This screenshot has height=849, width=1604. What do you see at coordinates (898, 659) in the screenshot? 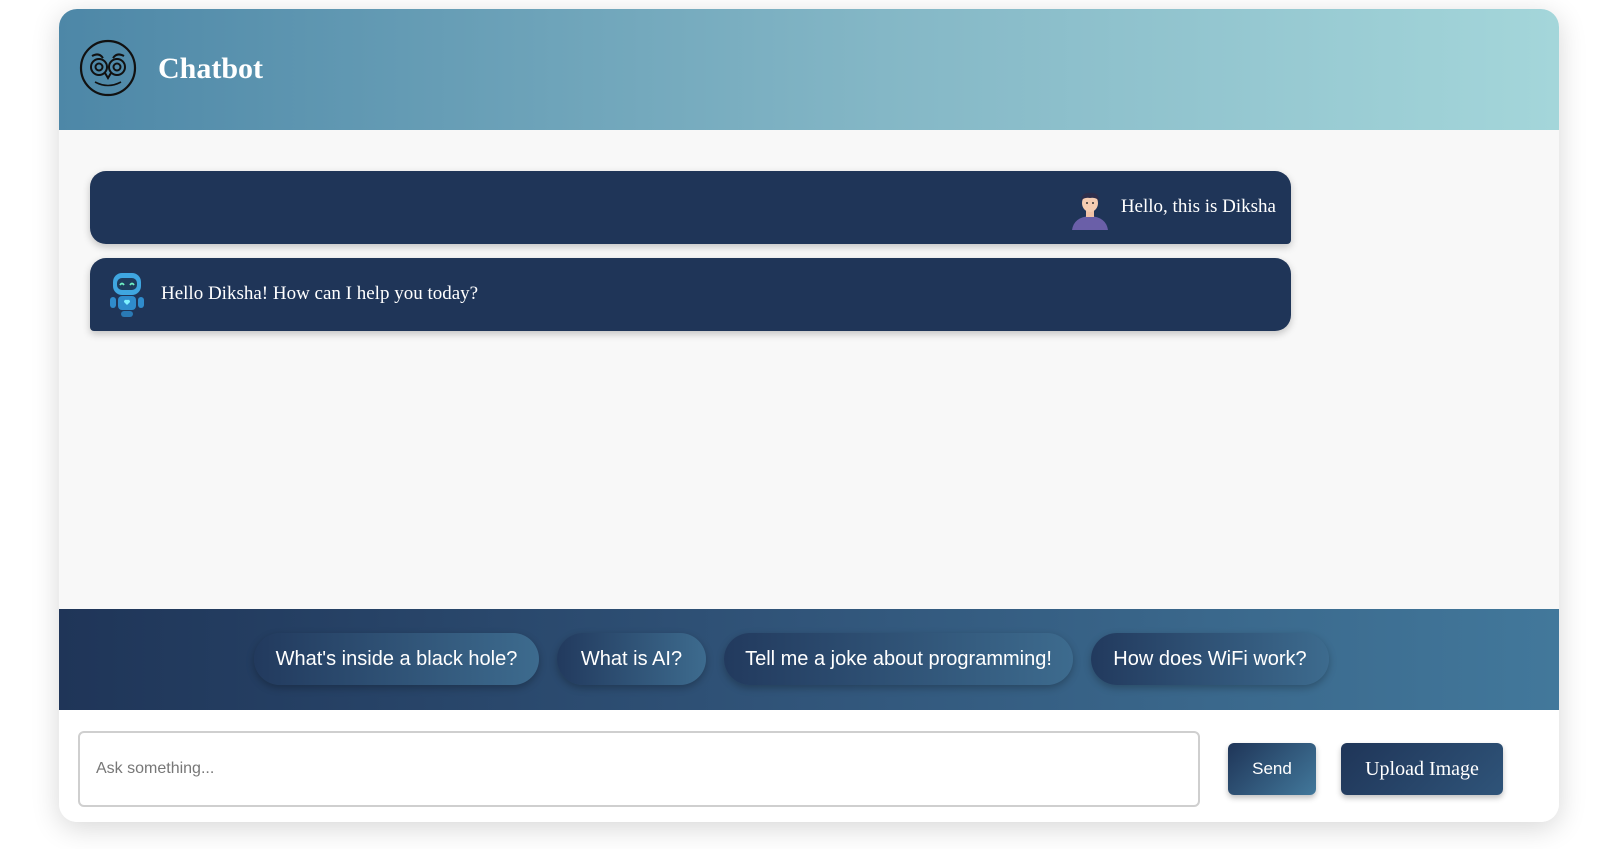
I see `suggestion-chip: Tell me a joke about programming!` at bounding box center [898, 659].